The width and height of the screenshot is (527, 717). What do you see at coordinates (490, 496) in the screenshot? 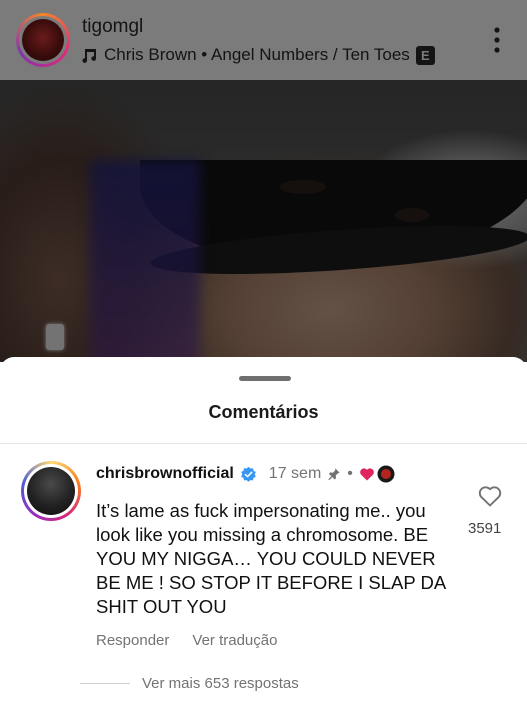
I see `heart-outline-icon` at bounding box center [490, 496].